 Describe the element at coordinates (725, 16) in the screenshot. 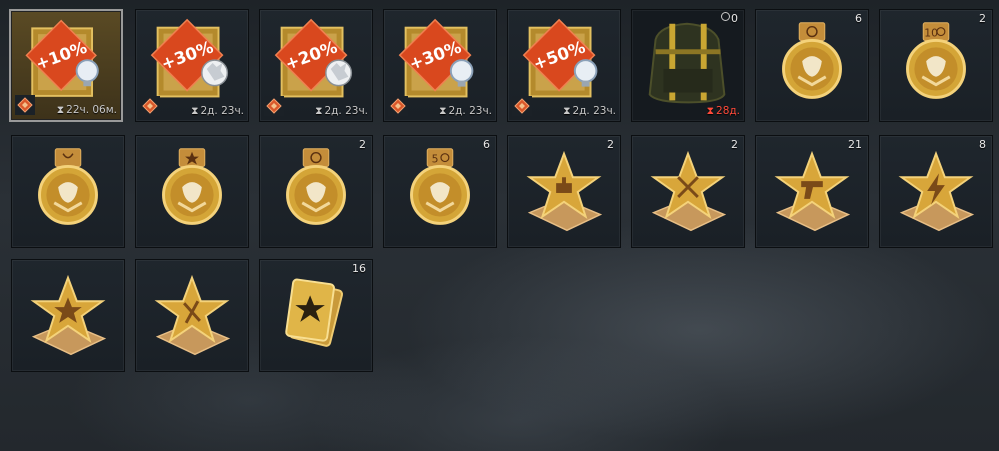

I see `ring-icon` at that location.